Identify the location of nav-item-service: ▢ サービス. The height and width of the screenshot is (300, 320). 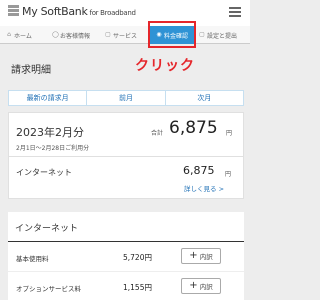
(125, 35).